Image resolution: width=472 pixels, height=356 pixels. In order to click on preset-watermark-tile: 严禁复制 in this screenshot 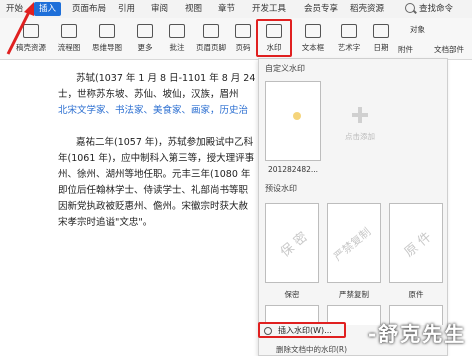, I will do `click(354, 243)`.